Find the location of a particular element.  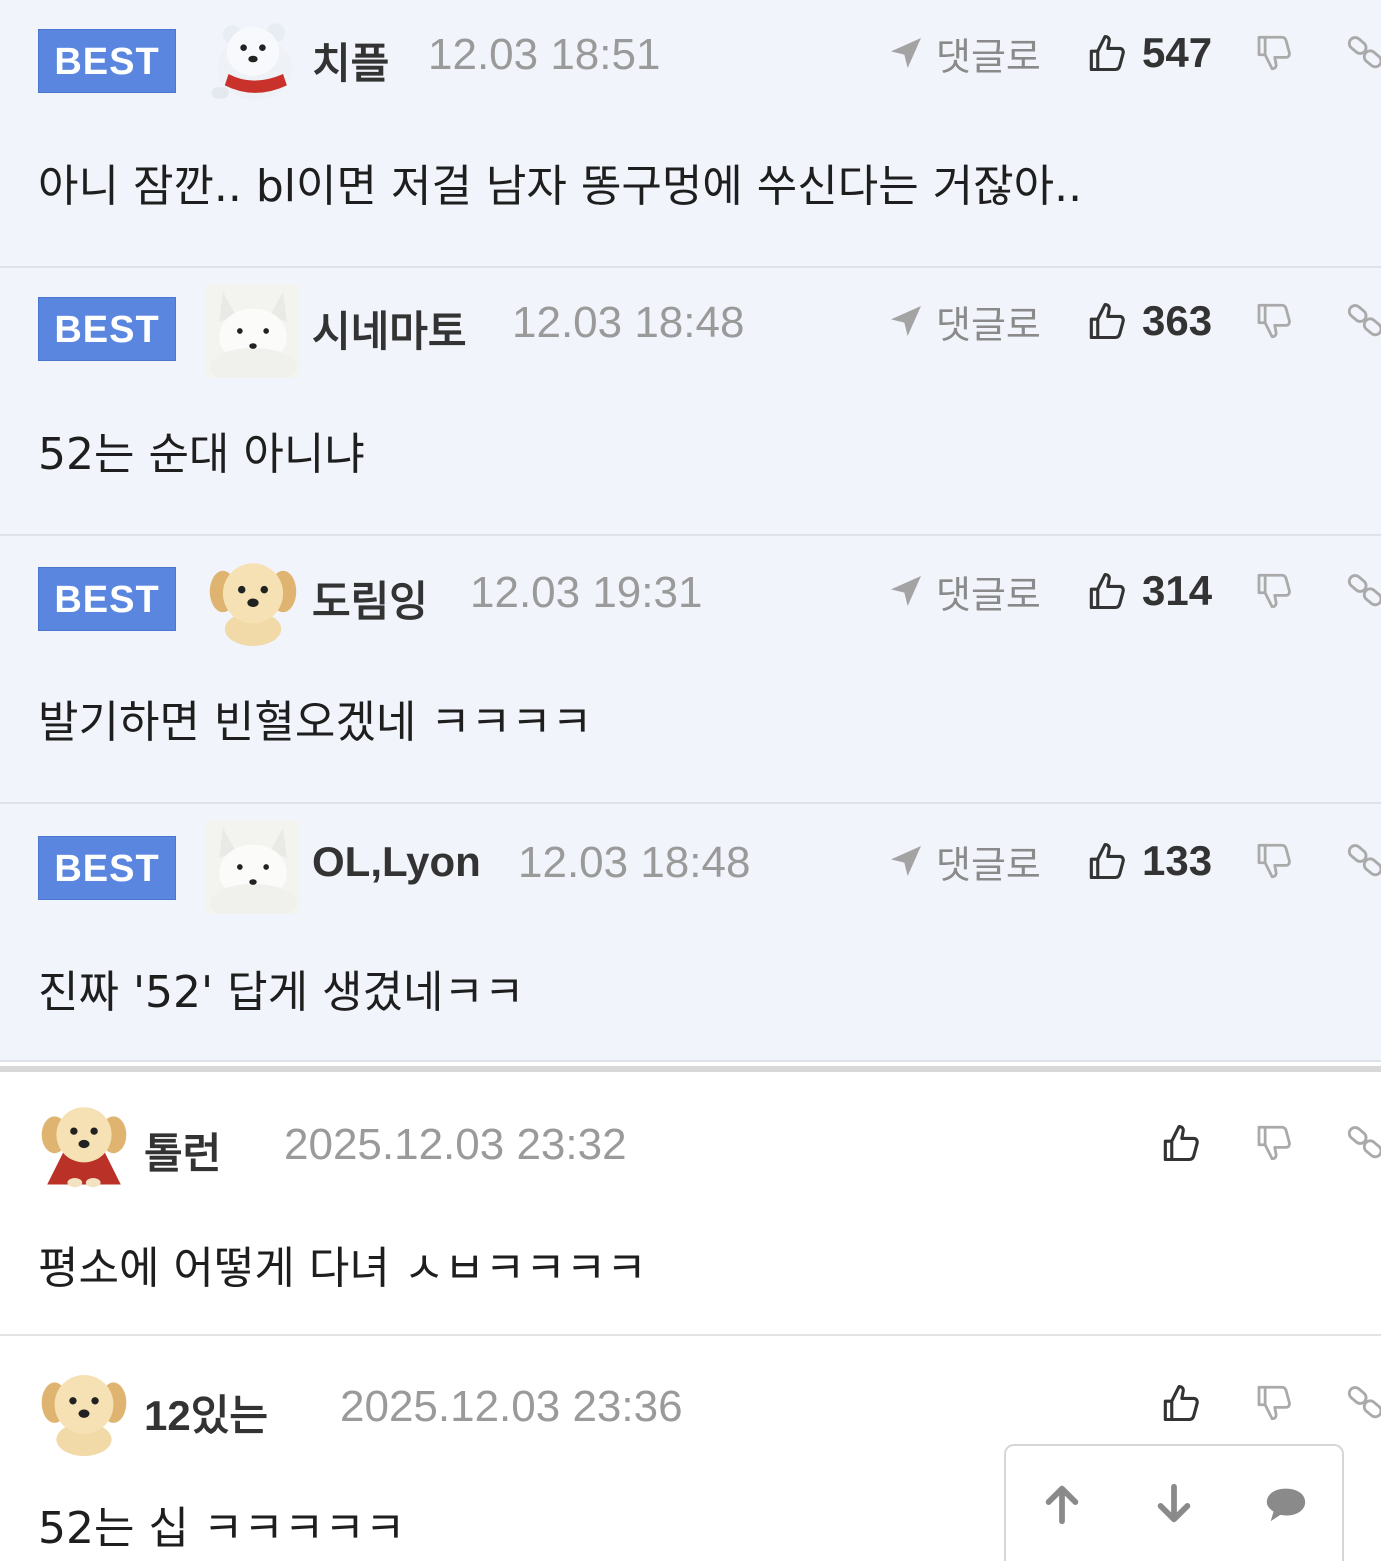

comment-text: 52는 십 ㅋㅋㅋㅋㅋ is located at coordinates (222, 1528).